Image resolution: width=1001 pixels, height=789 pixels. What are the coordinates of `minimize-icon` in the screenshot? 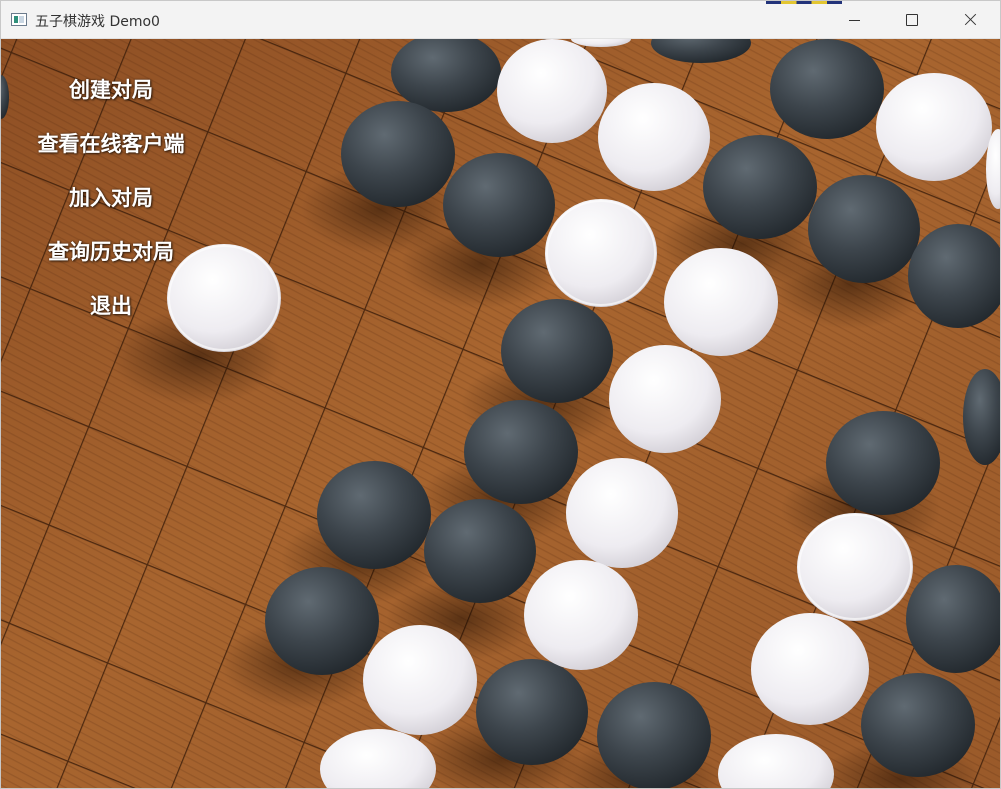 It's located at (854, 20).